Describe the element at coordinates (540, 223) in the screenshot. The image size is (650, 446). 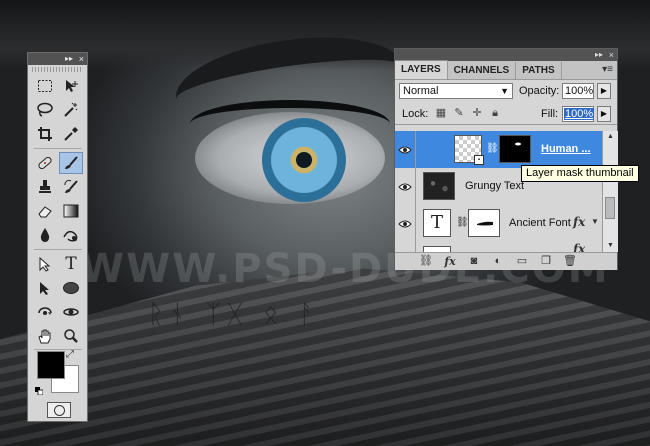
I see `layer-name: Ancient Font` at that location.